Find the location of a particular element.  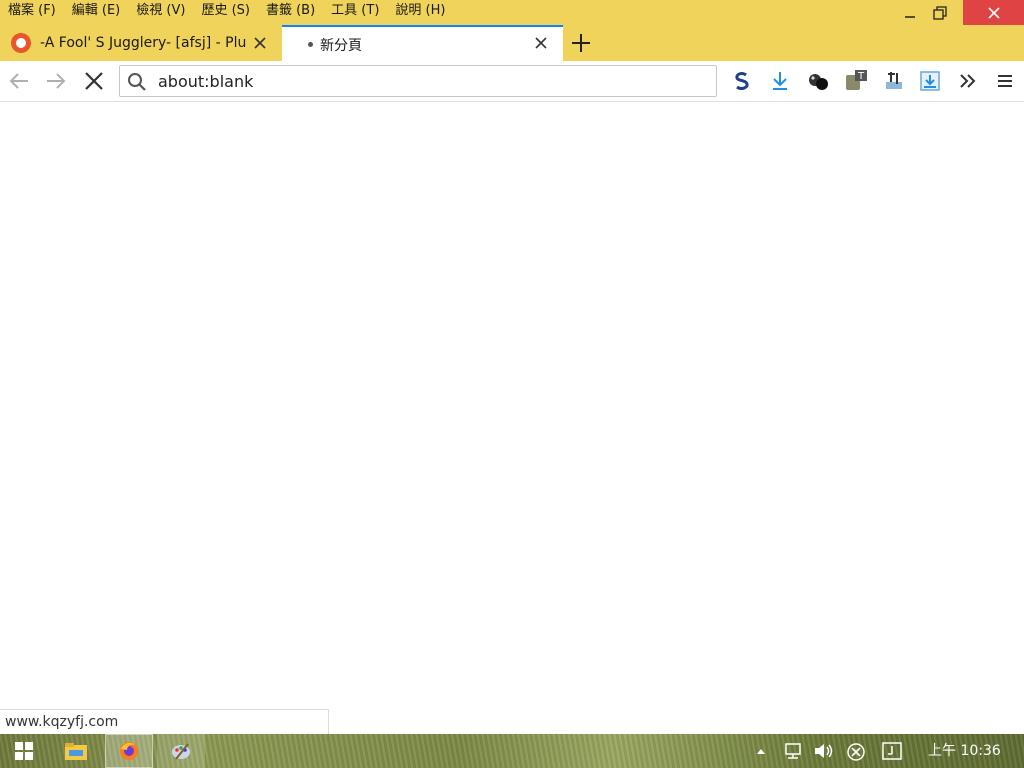

hamburger-menu-icon is located at coordinates (1005, 81).